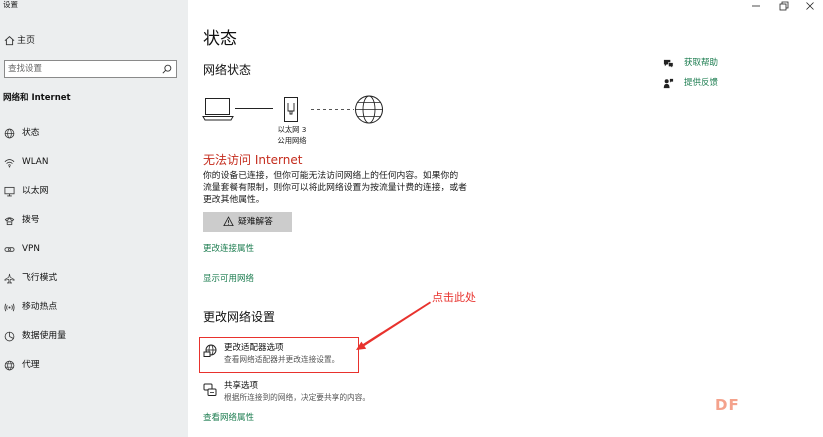 This screenshot has height=437, width=823. Describe the element at coordinates (9, 40) in the screenshot. I see `home-icon` at that location.